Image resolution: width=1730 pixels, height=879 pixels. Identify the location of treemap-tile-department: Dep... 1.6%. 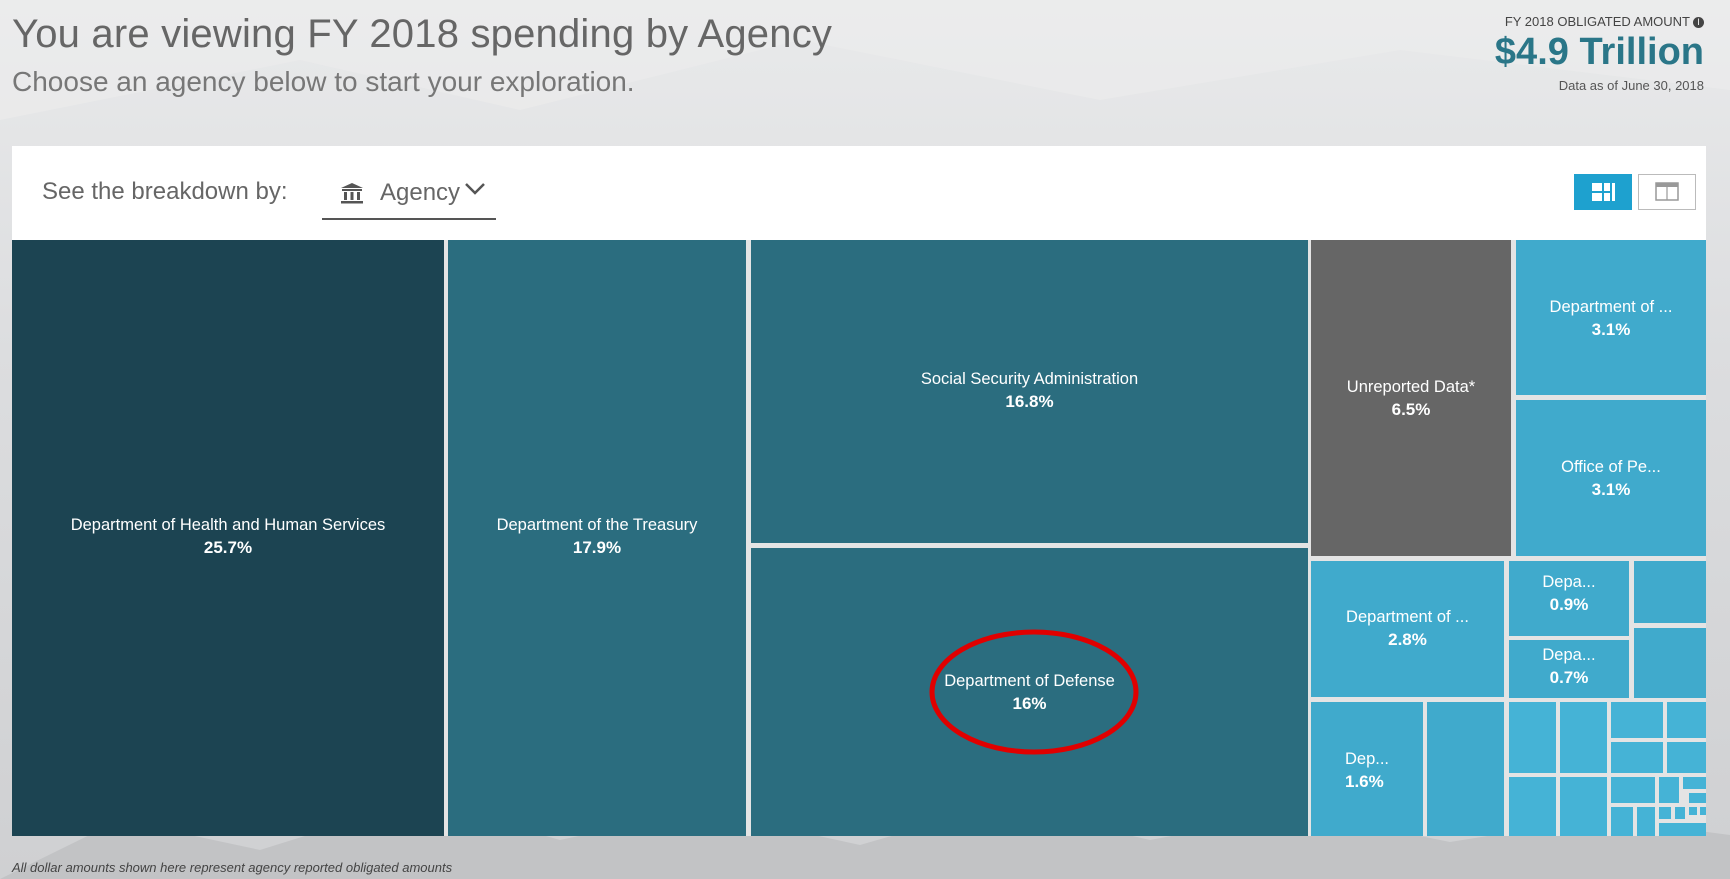
(1367, 769).